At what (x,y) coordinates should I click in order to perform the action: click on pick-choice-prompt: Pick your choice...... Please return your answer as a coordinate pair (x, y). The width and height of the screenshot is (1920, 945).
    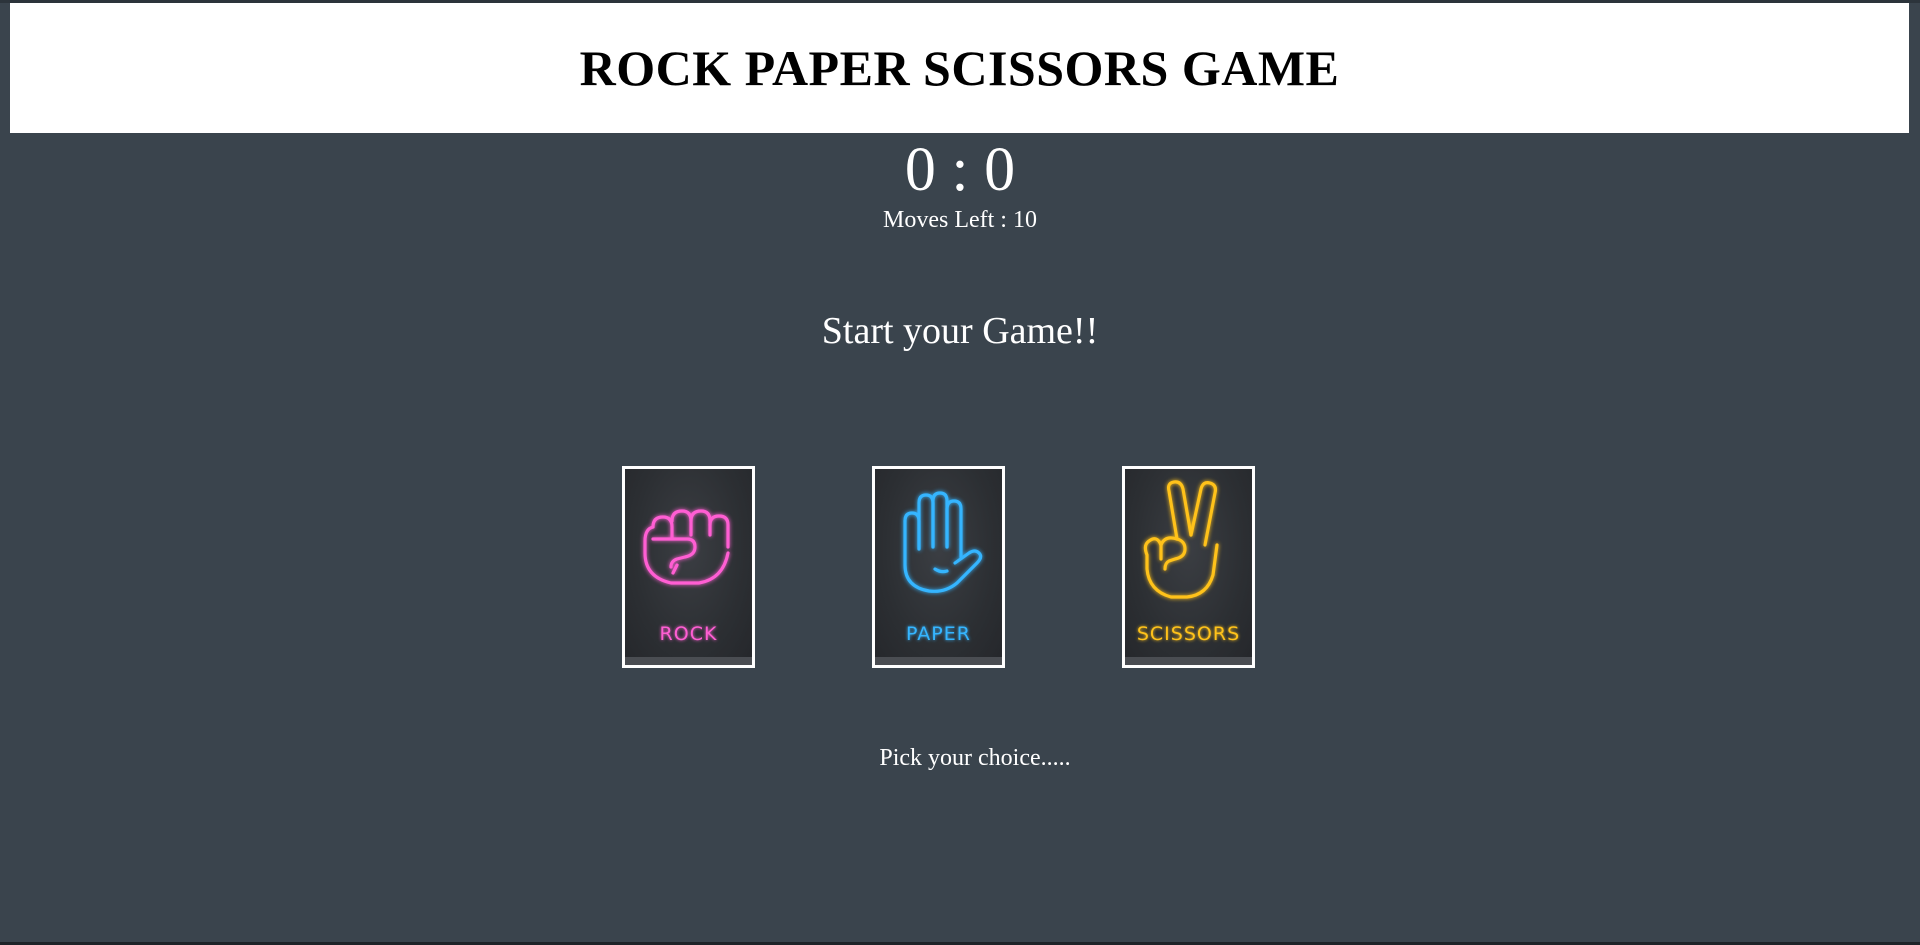
    Looking at the image, I should click on (975, 758).